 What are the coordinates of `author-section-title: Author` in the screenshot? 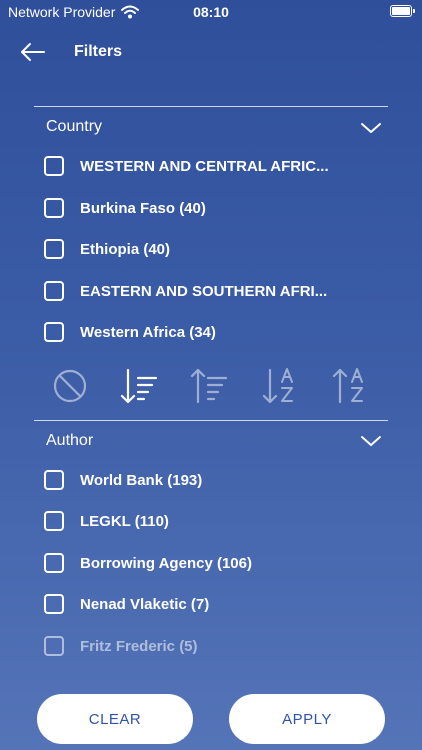 It's located at (70, 440).